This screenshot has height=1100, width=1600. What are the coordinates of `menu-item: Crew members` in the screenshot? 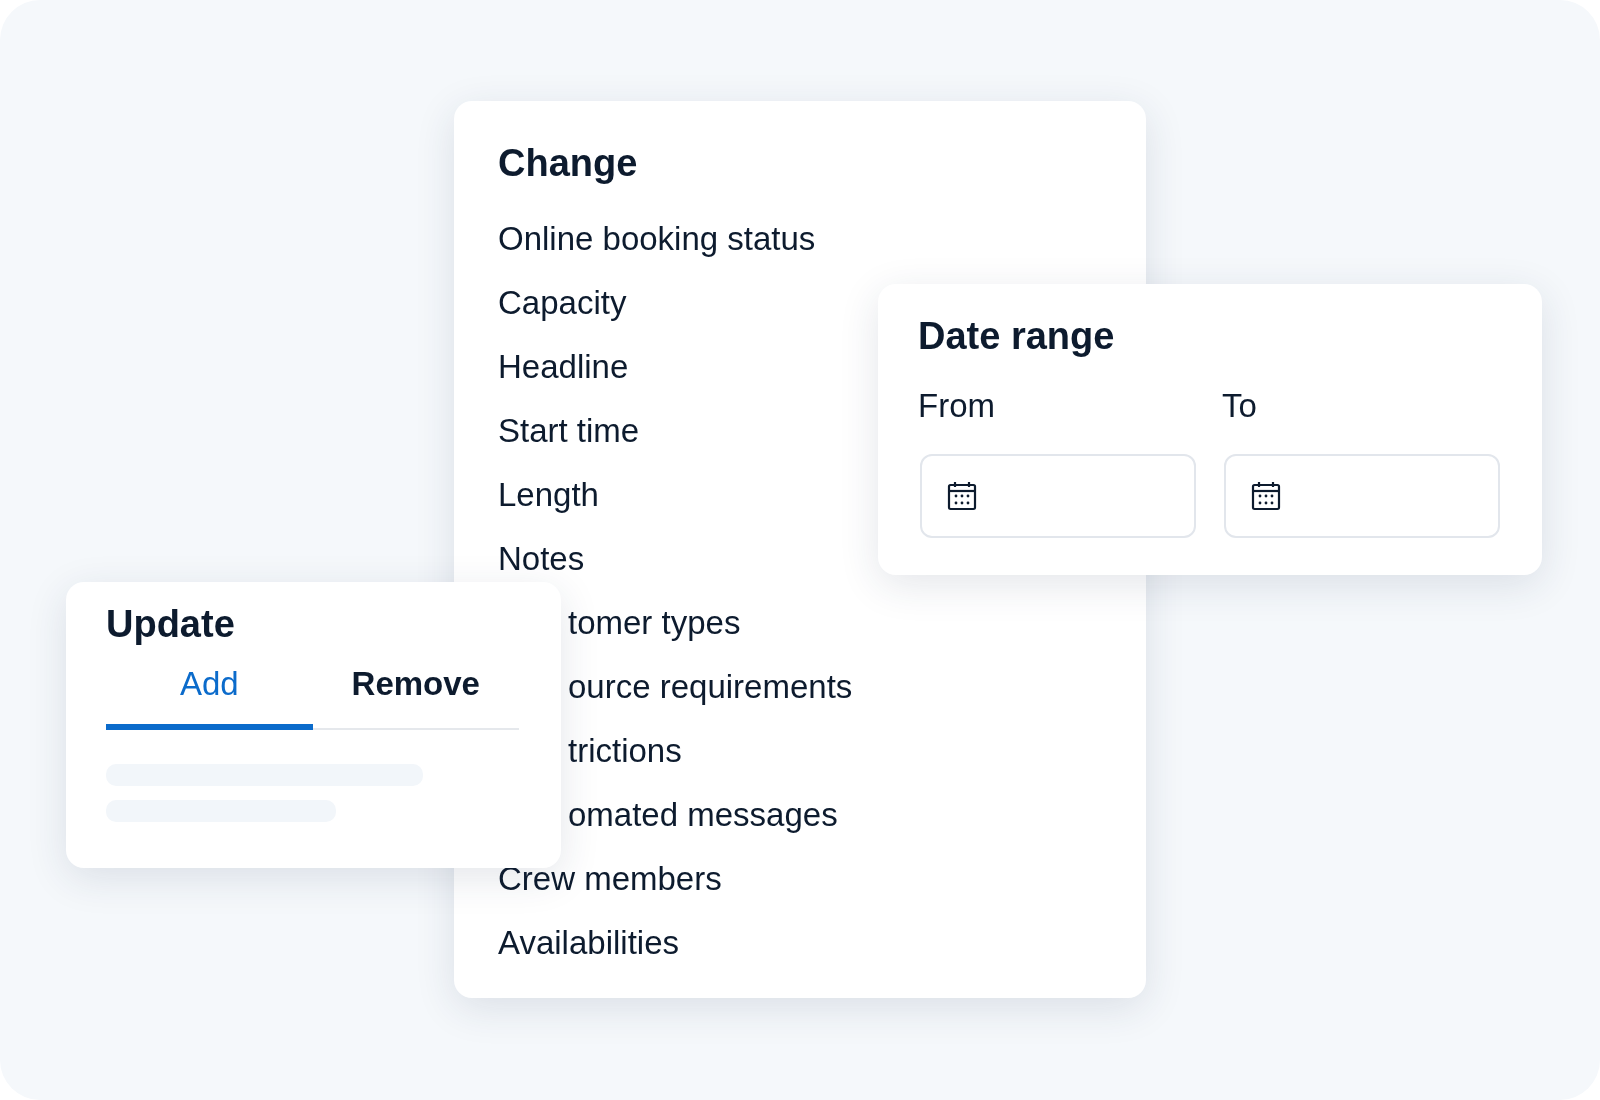 It's located at (610, 879).